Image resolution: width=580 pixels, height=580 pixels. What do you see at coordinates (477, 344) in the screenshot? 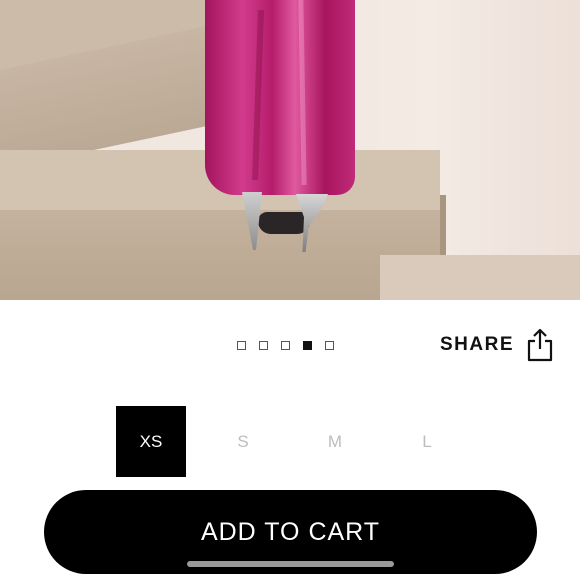
I see `share-label: SHARE` at bounding box center [477, 344].